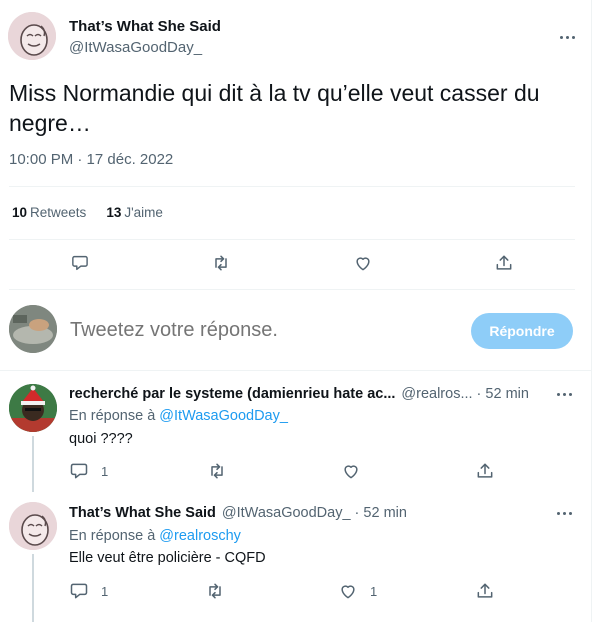 This screenshot has height=622, width=600. Describe the element at coordinates (223, 416) in the screenshot. I see `replying-to-link: @ItWasaGoodDay_` at that location.